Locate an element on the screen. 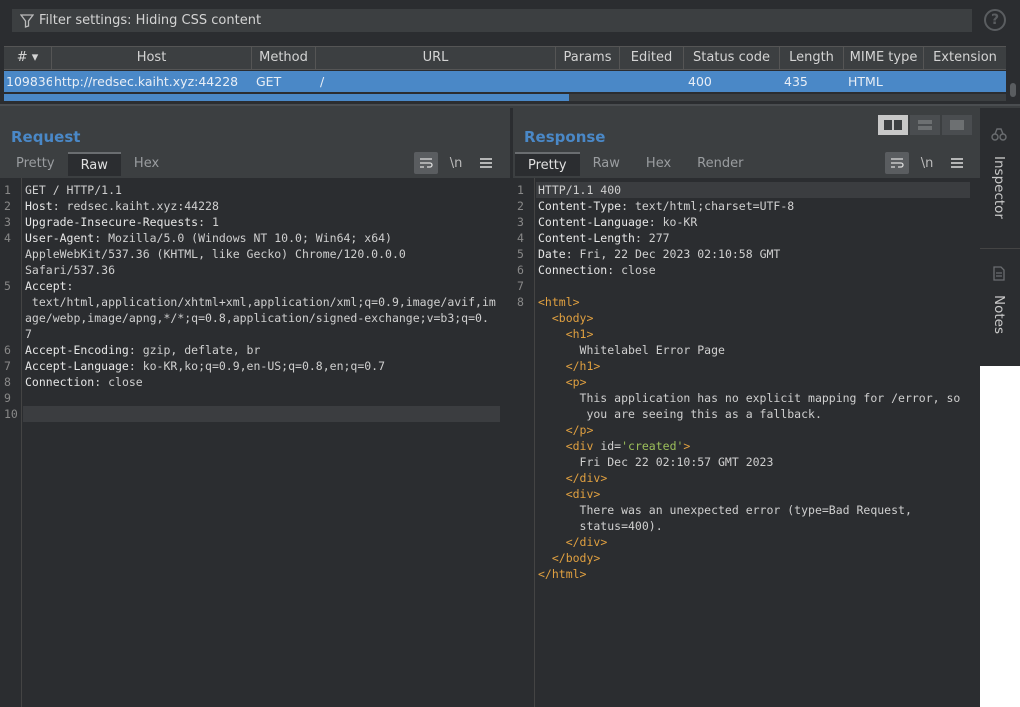 This screenshot has height=707, width=1020. request-title: Request is located at coordinates (46, 137).